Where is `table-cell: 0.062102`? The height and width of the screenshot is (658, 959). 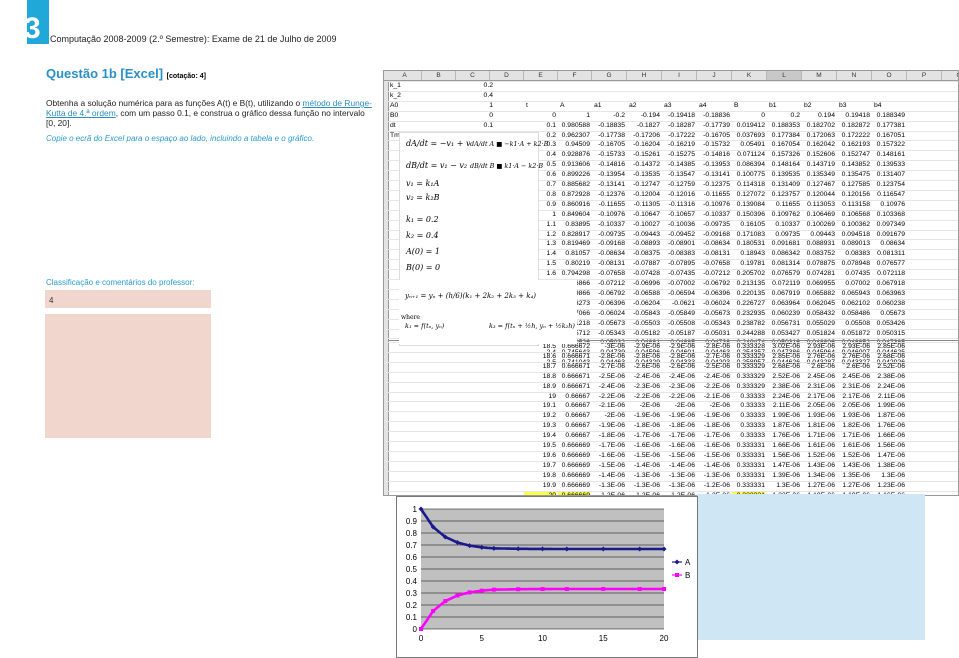 table-cell: 0.062102 is located at coordinates (853, 303).